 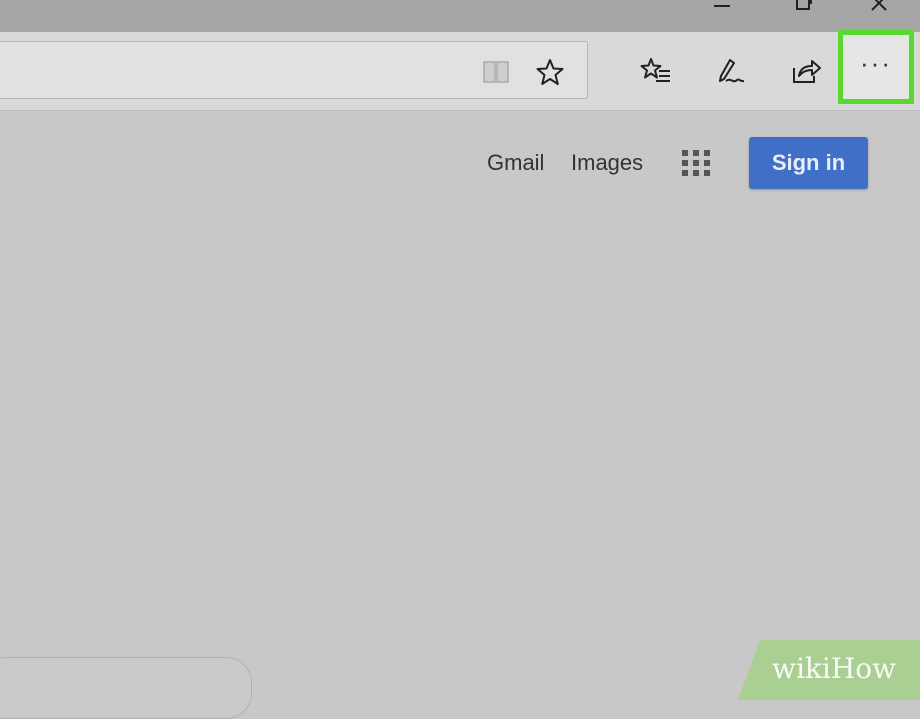 What do you see at coordinates (808, 163) in the screenshot?
I see `sign-in-button: Sign in` at bounding box center [808, 163].